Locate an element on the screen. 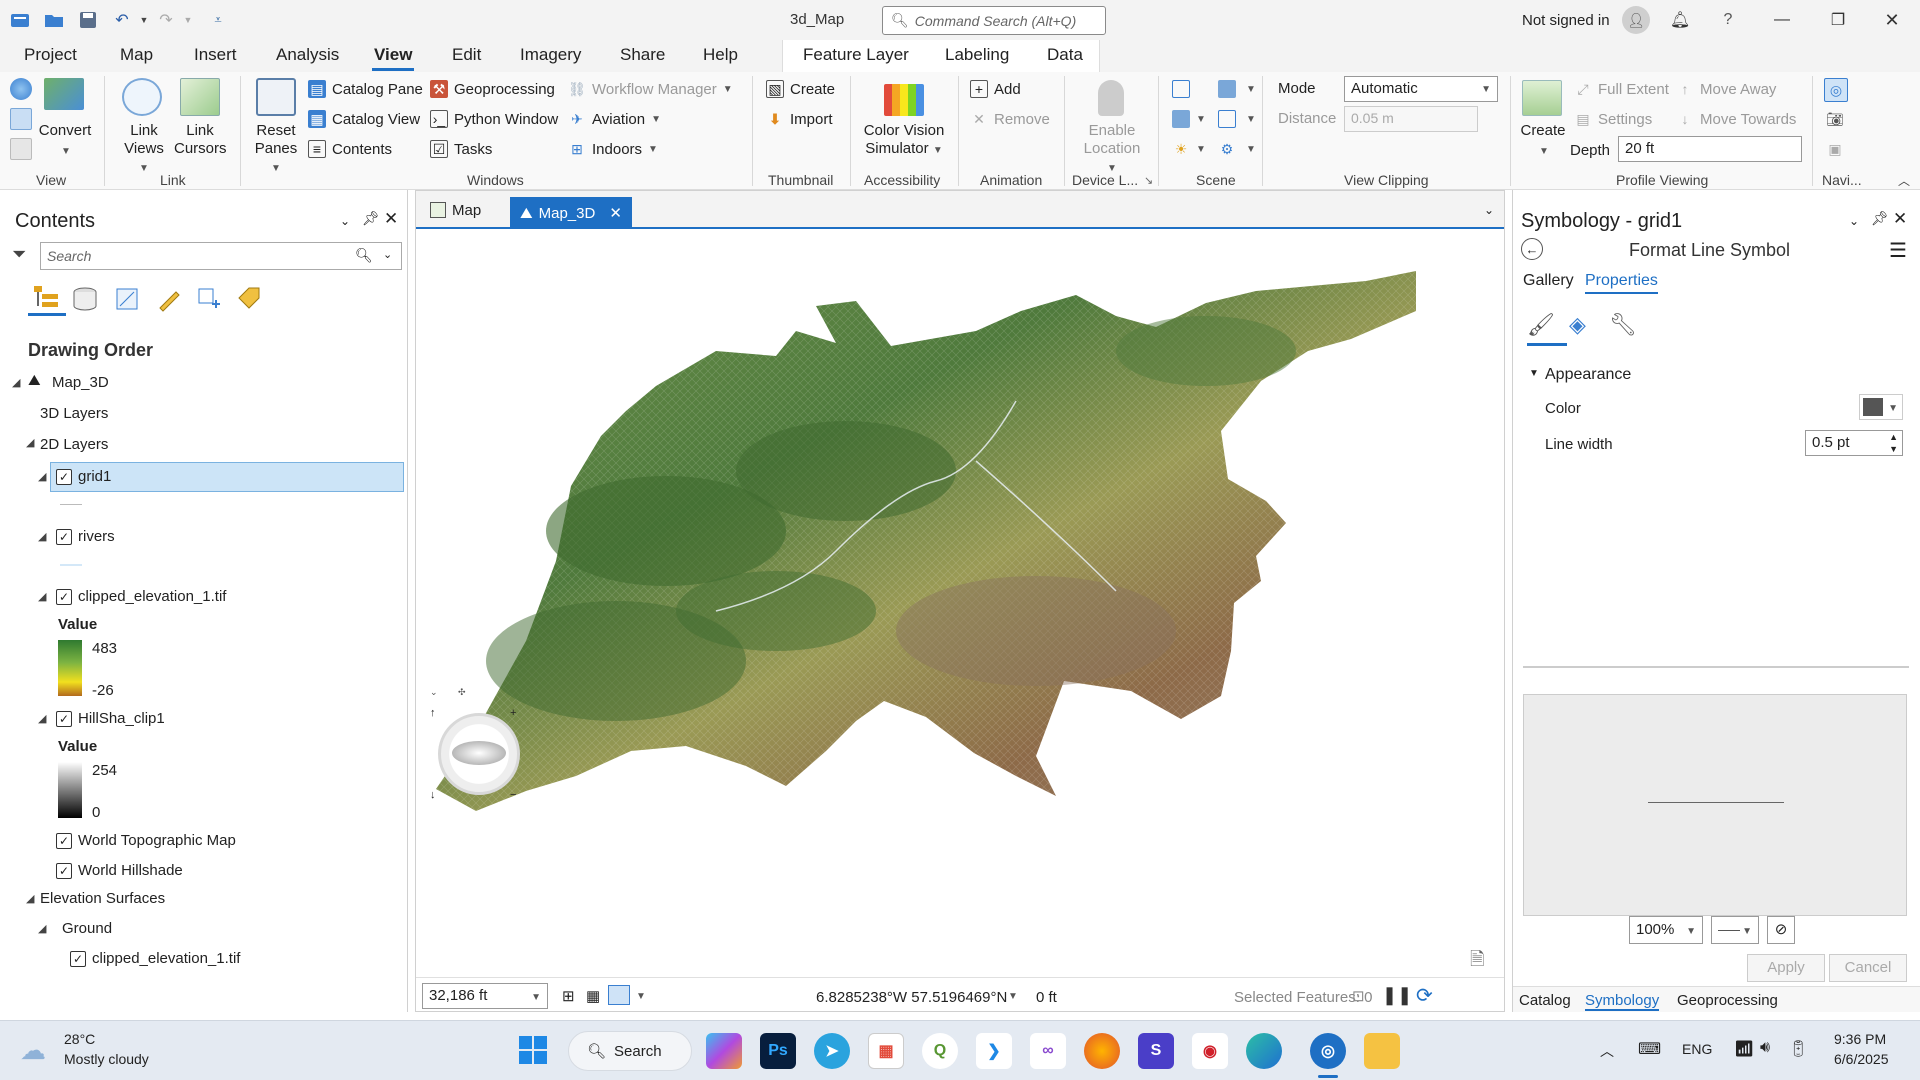 The image size is (1920, 1080). menu-edit: Edit is located at coordinates (466, 55).